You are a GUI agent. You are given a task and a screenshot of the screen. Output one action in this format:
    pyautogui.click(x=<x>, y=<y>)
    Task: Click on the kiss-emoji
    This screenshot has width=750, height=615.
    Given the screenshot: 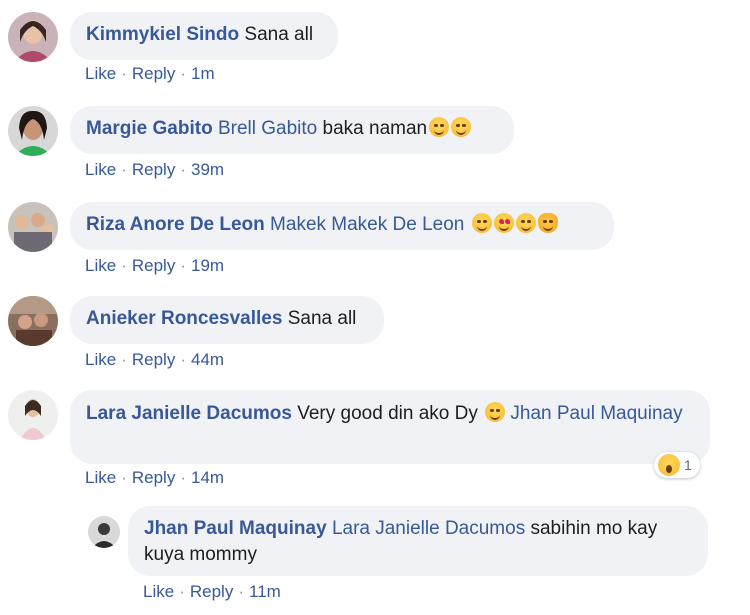 What is the action you would take?
    pyautogui.click(x=525, y=223)
    